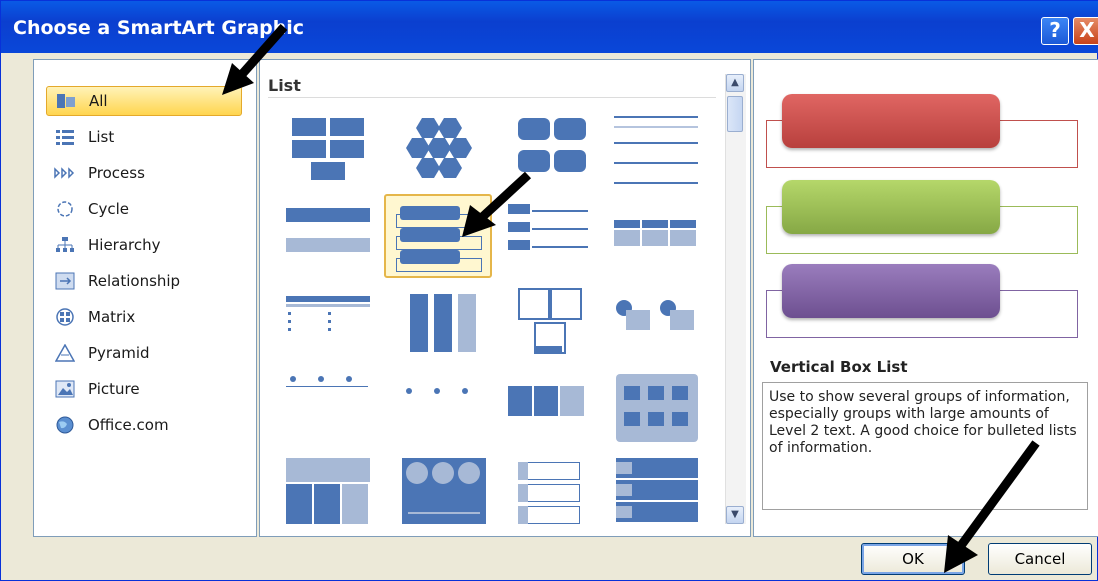 This screenshot has height=581, width=1098. I want to click on globe-icon, so click(65, 425).